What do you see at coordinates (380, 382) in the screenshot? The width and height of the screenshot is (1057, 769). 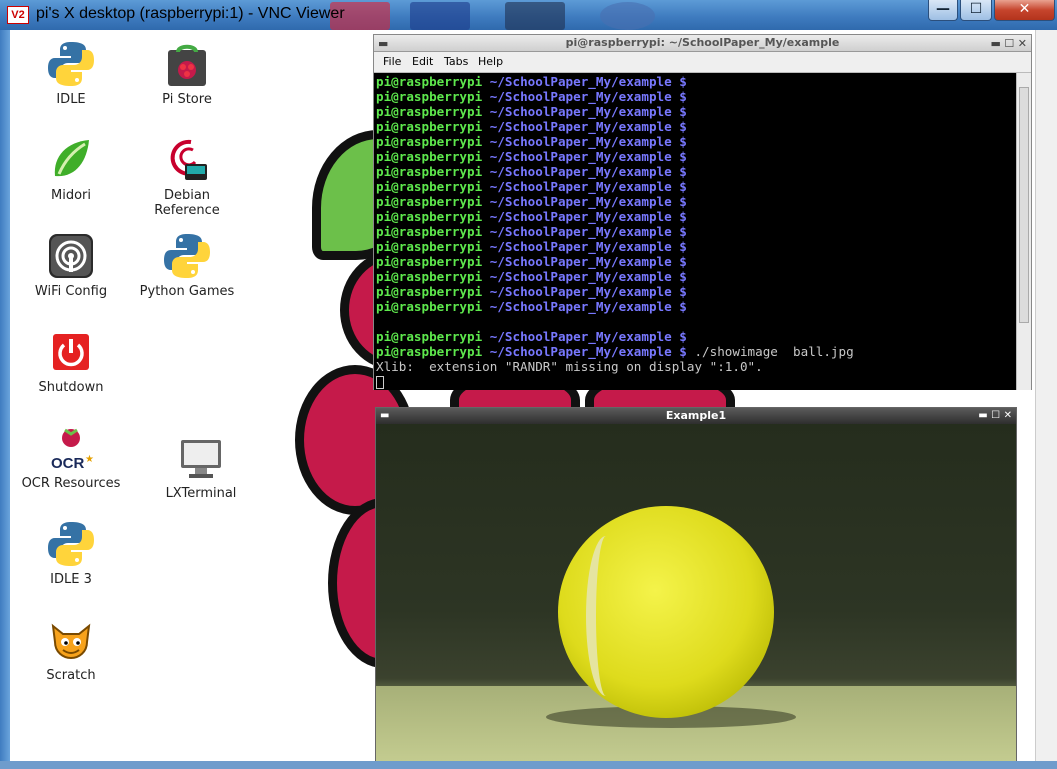 I see `terminal-cursor` at bounding box center [380, 382].